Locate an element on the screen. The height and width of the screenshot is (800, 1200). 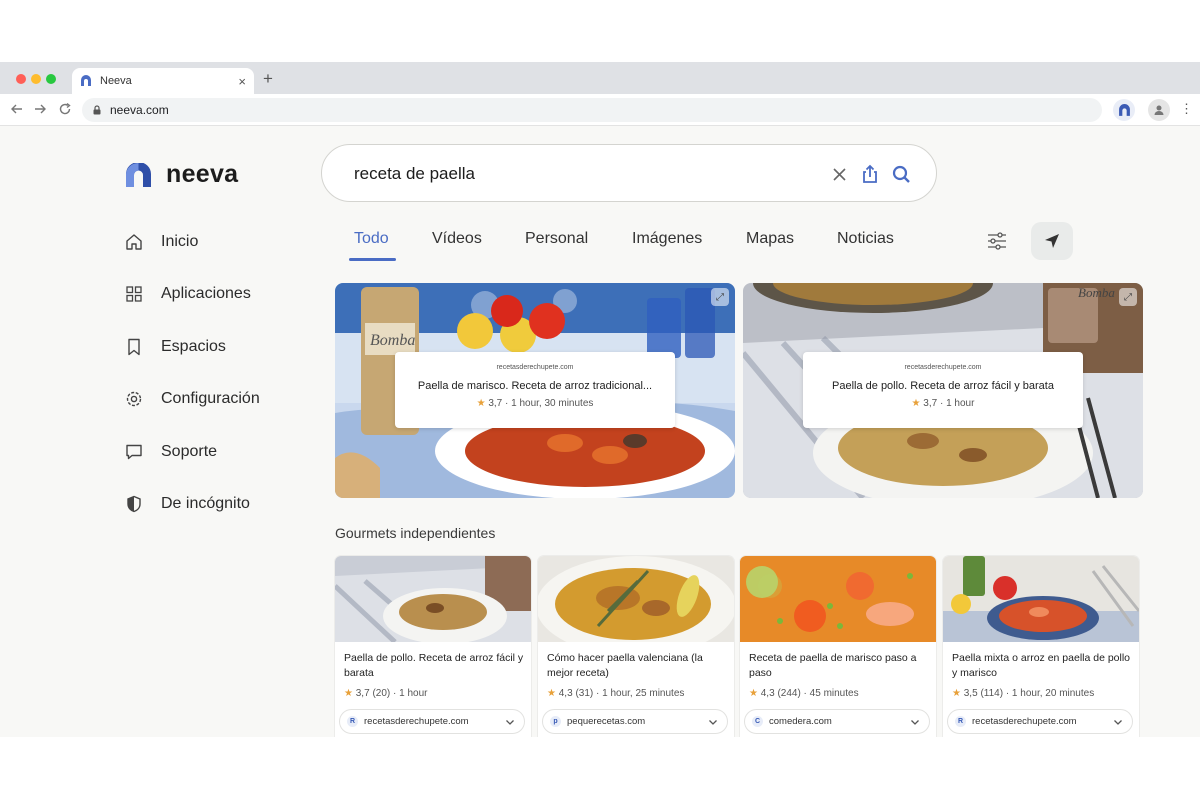
neeva-favicon-icon is located at coordinates (86, 80).